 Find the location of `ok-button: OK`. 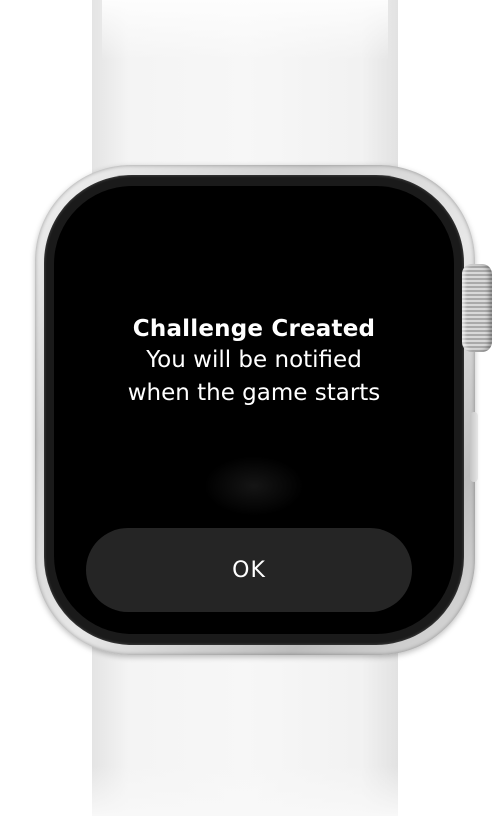

ok-button: OK is located at coordinates (249, 570).